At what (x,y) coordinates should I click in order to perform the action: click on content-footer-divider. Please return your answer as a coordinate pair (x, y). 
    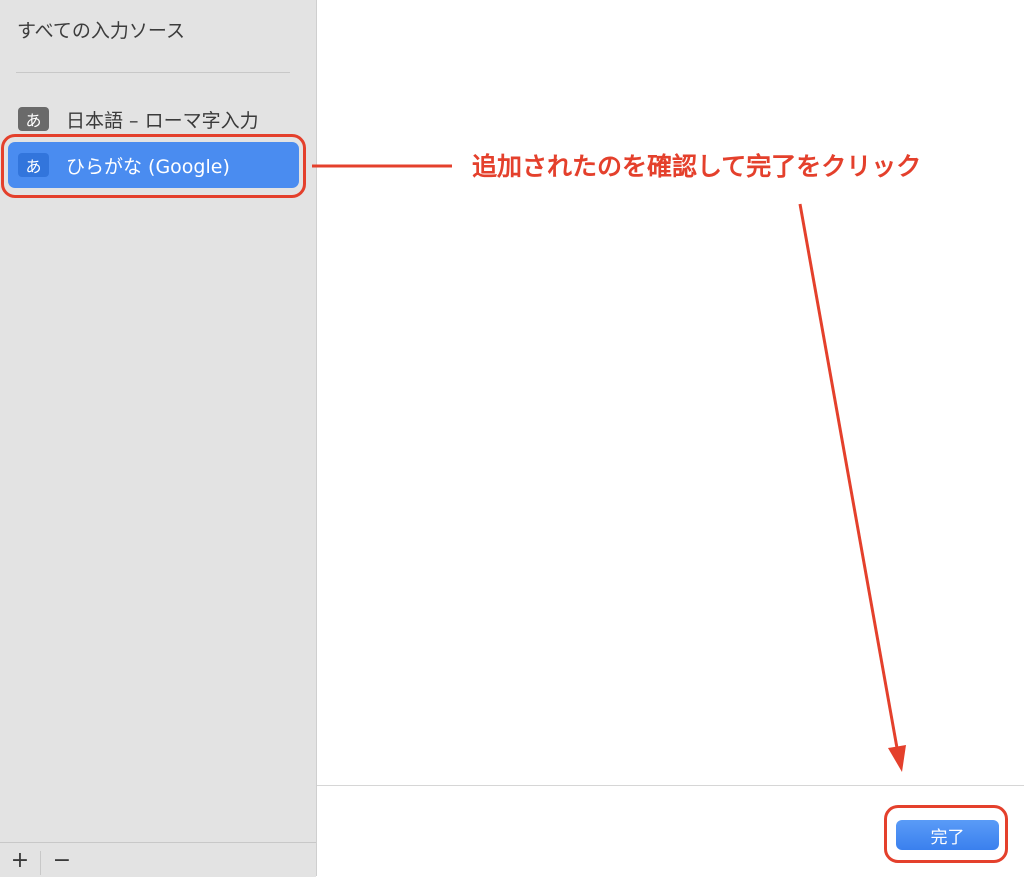
    Looking at the image, I should click on (670, 785).